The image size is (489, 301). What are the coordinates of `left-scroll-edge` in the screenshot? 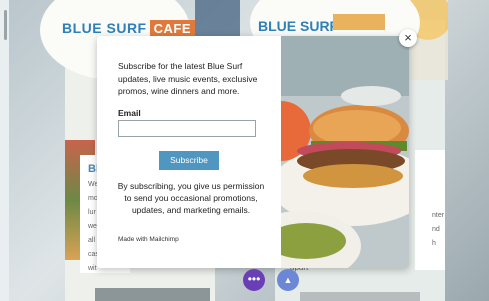 It's located at (4, 150).